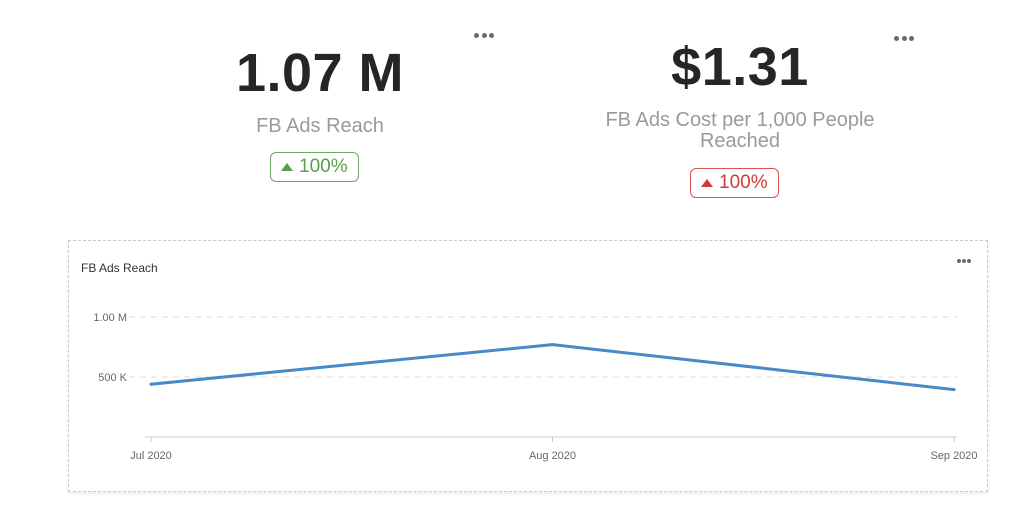 This screenshot has height=515, width=1024. What do you see at coordinates (151, 456) in the screenshot?
I see `x-tick-label: Jul 2020` at bounding box center [151, 456].